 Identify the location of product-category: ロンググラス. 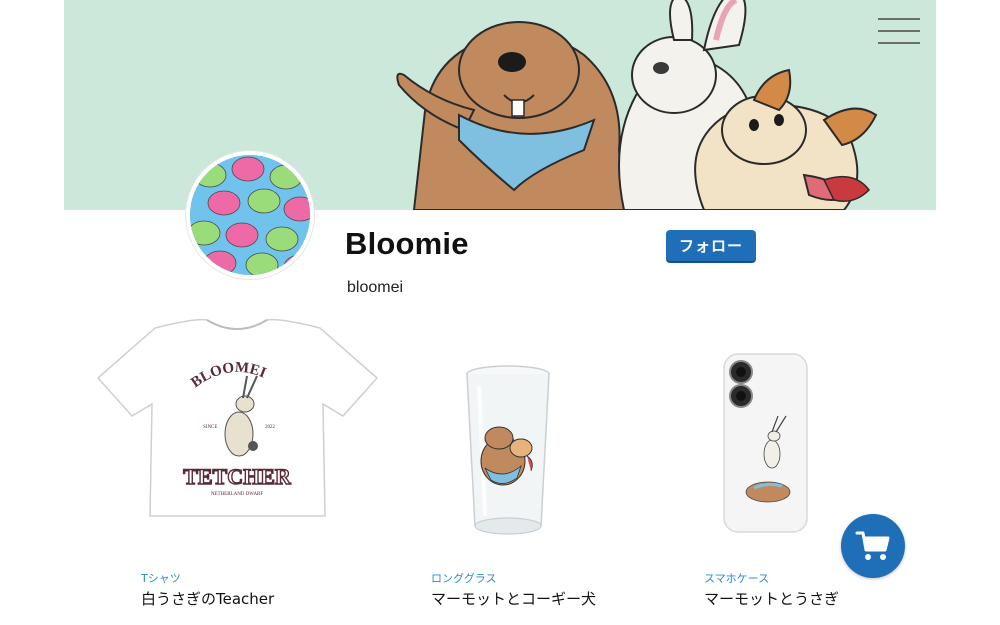
(464, 578).